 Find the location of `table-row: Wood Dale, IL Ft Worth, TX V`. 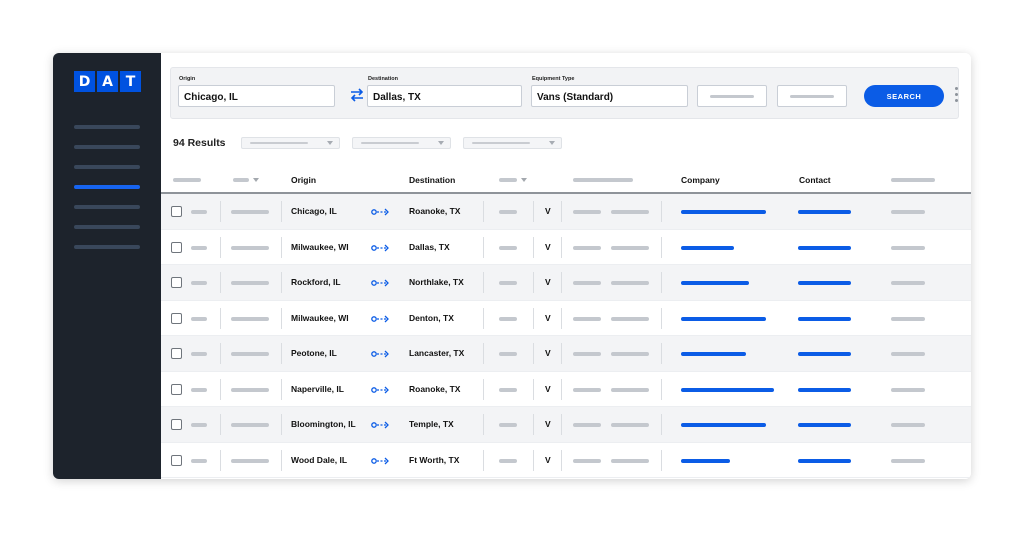

table-row: Wood Dale, IL Ft Worth, TX V is located at coordinates (566, 460).